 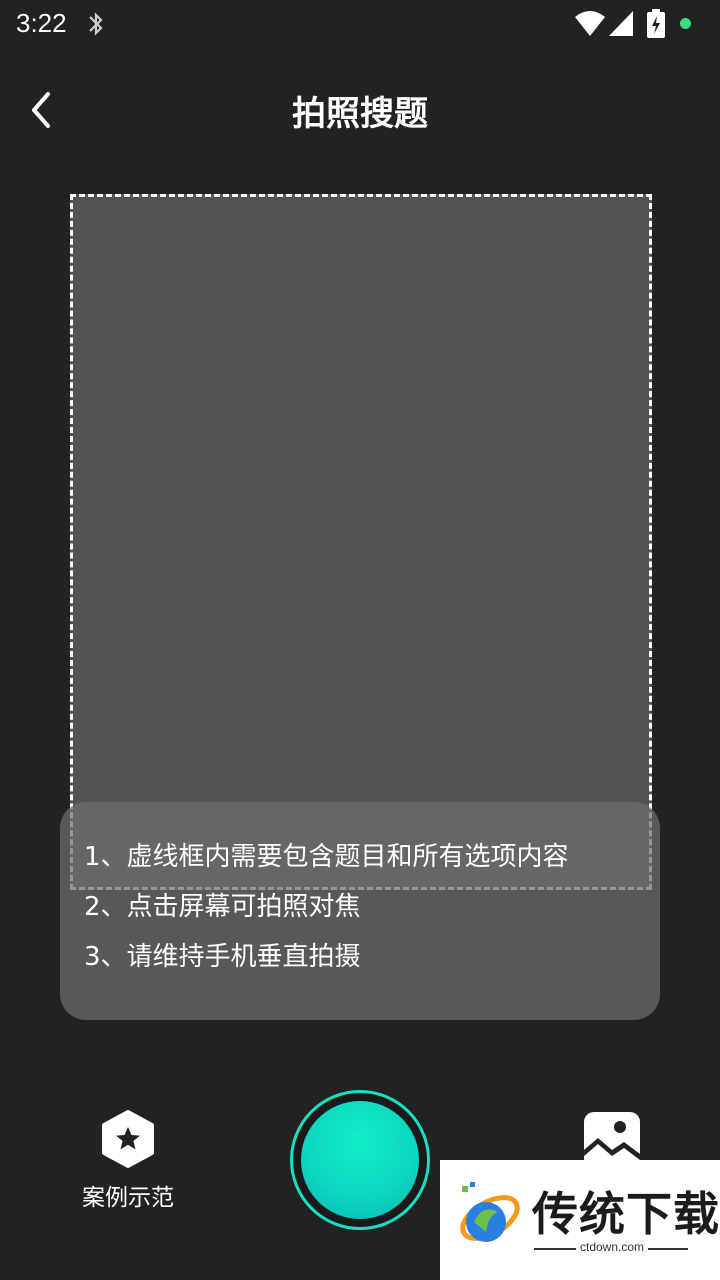 What do you see at coordinates (590, 23) in the screenshot?
I see `wifi-icon` at bounding box center [590, 23].